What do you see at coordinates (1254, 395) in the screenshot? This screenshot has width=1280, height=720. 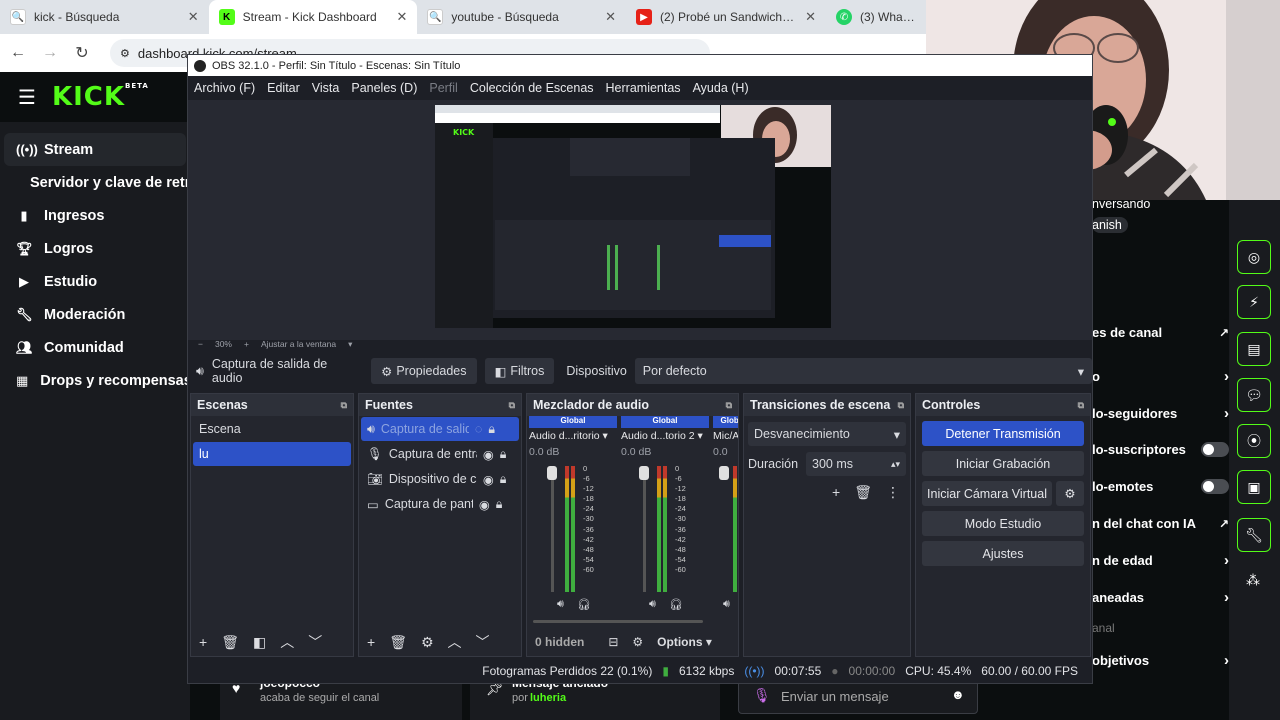 I see `chat-icon: 💬︎` at bounding box center [1254, 395].